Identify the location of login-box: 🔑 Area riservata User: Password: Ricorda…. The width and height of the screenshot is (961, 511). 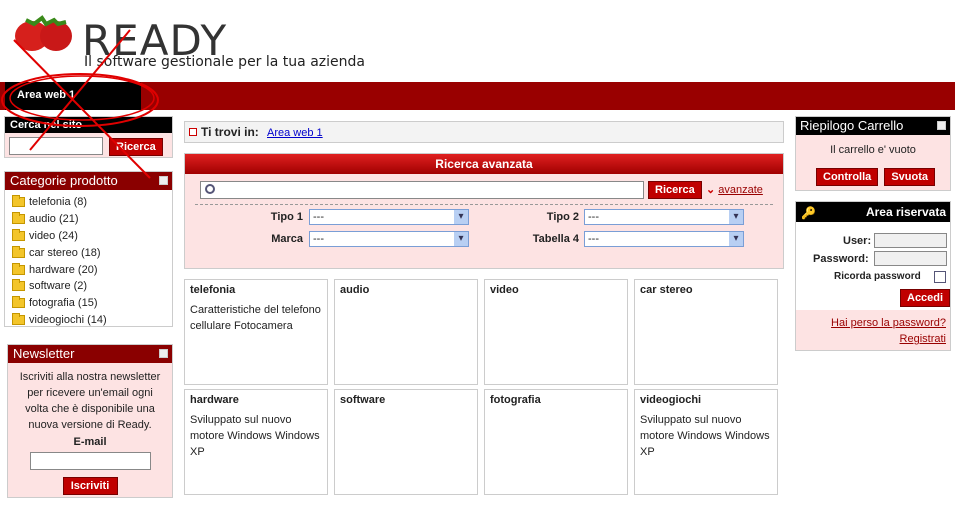
(873, 276).